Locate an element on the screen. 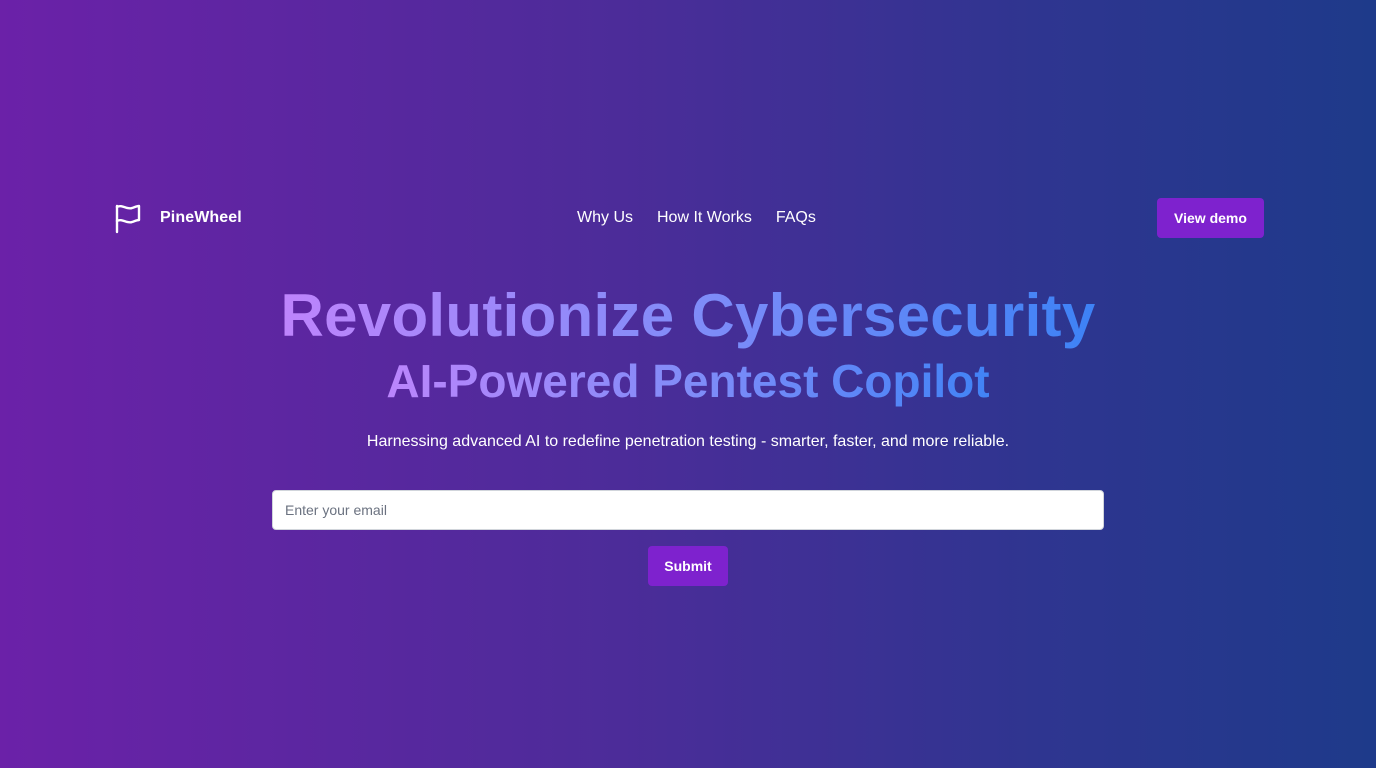  view-demo-button: View demo is located at coordinates (1210, 218).